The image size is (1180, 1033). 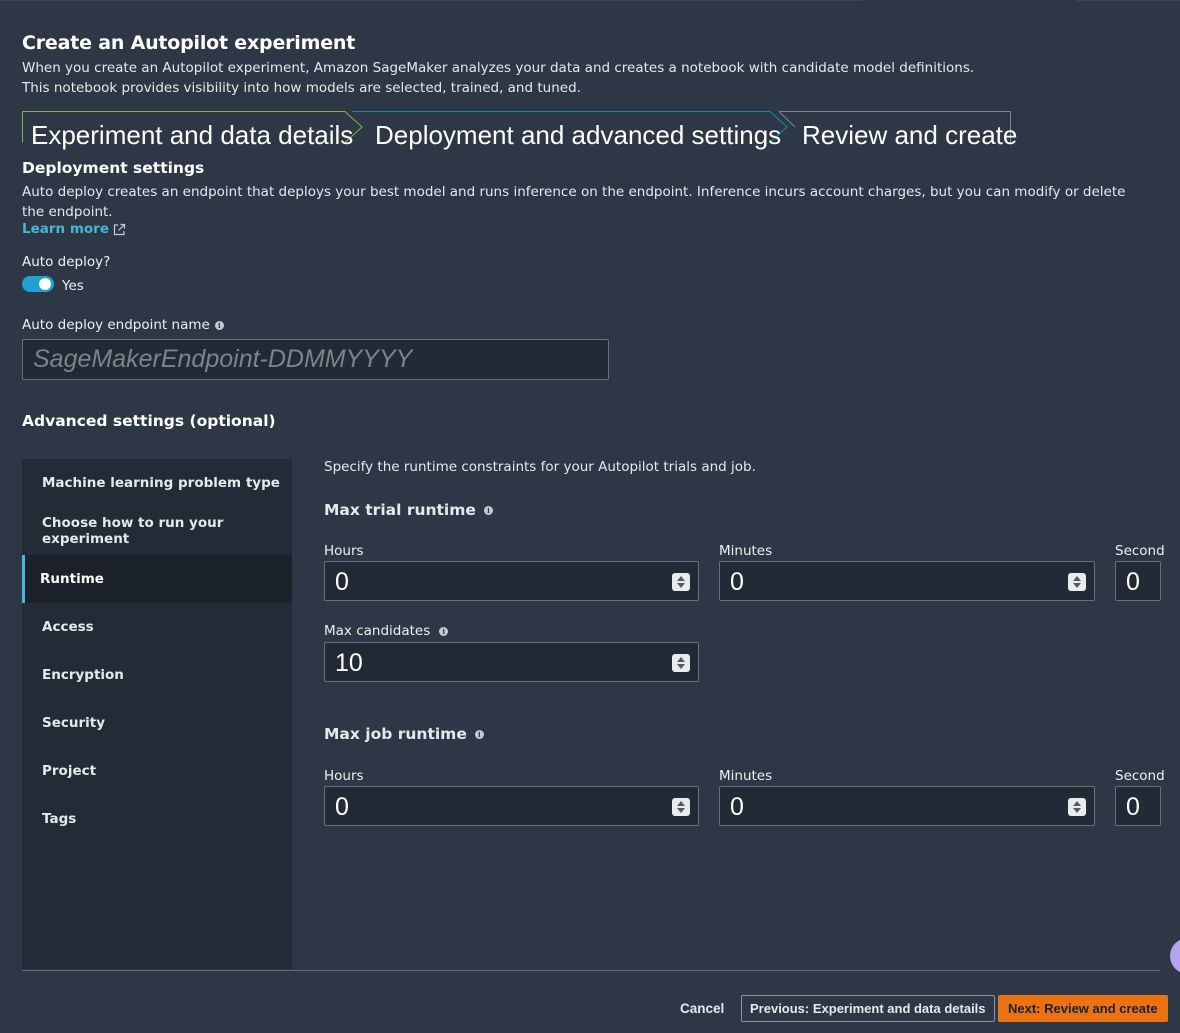 What do you see at coordinates (868, 1008) in the screenshot?
I see `previous-button: Previous: Experiment and data details` at bounding box center [868, 1008].